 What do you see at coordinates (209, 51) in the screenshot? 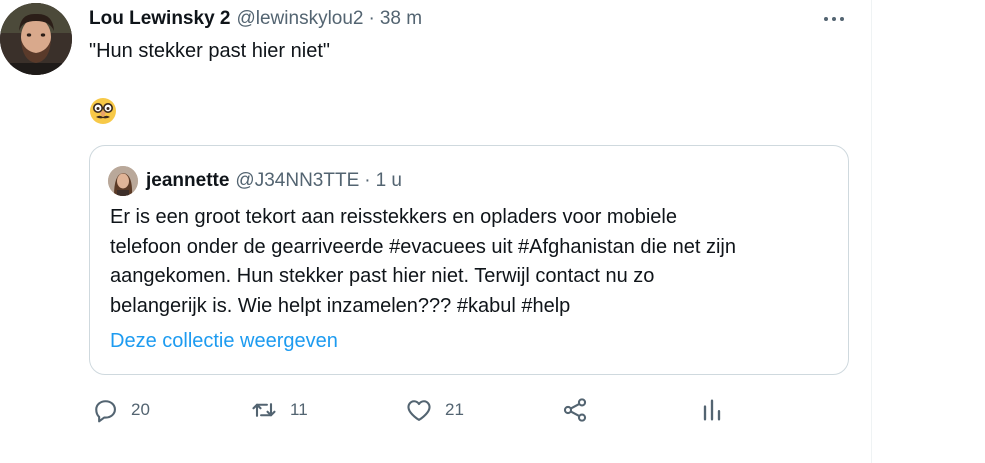
I see `tweet-text: "Hun stekker past hier niet"` at bounding box center [209, 51].